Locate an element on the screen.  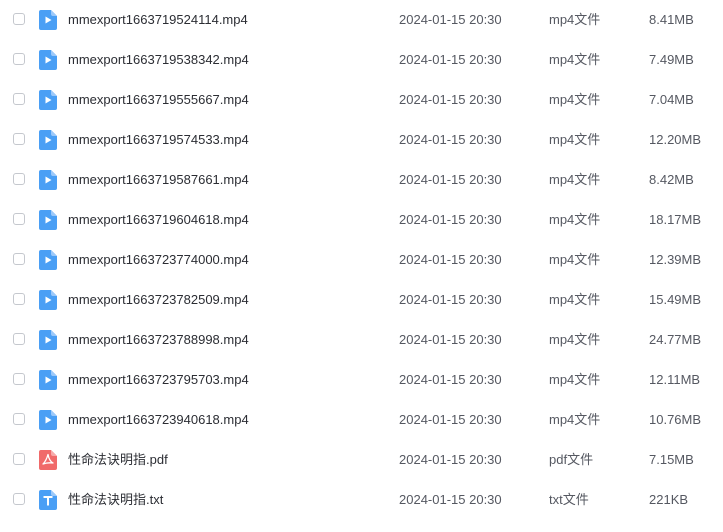
file-name: 性命法诀明指.pdf is located at coordinates (118, 460).